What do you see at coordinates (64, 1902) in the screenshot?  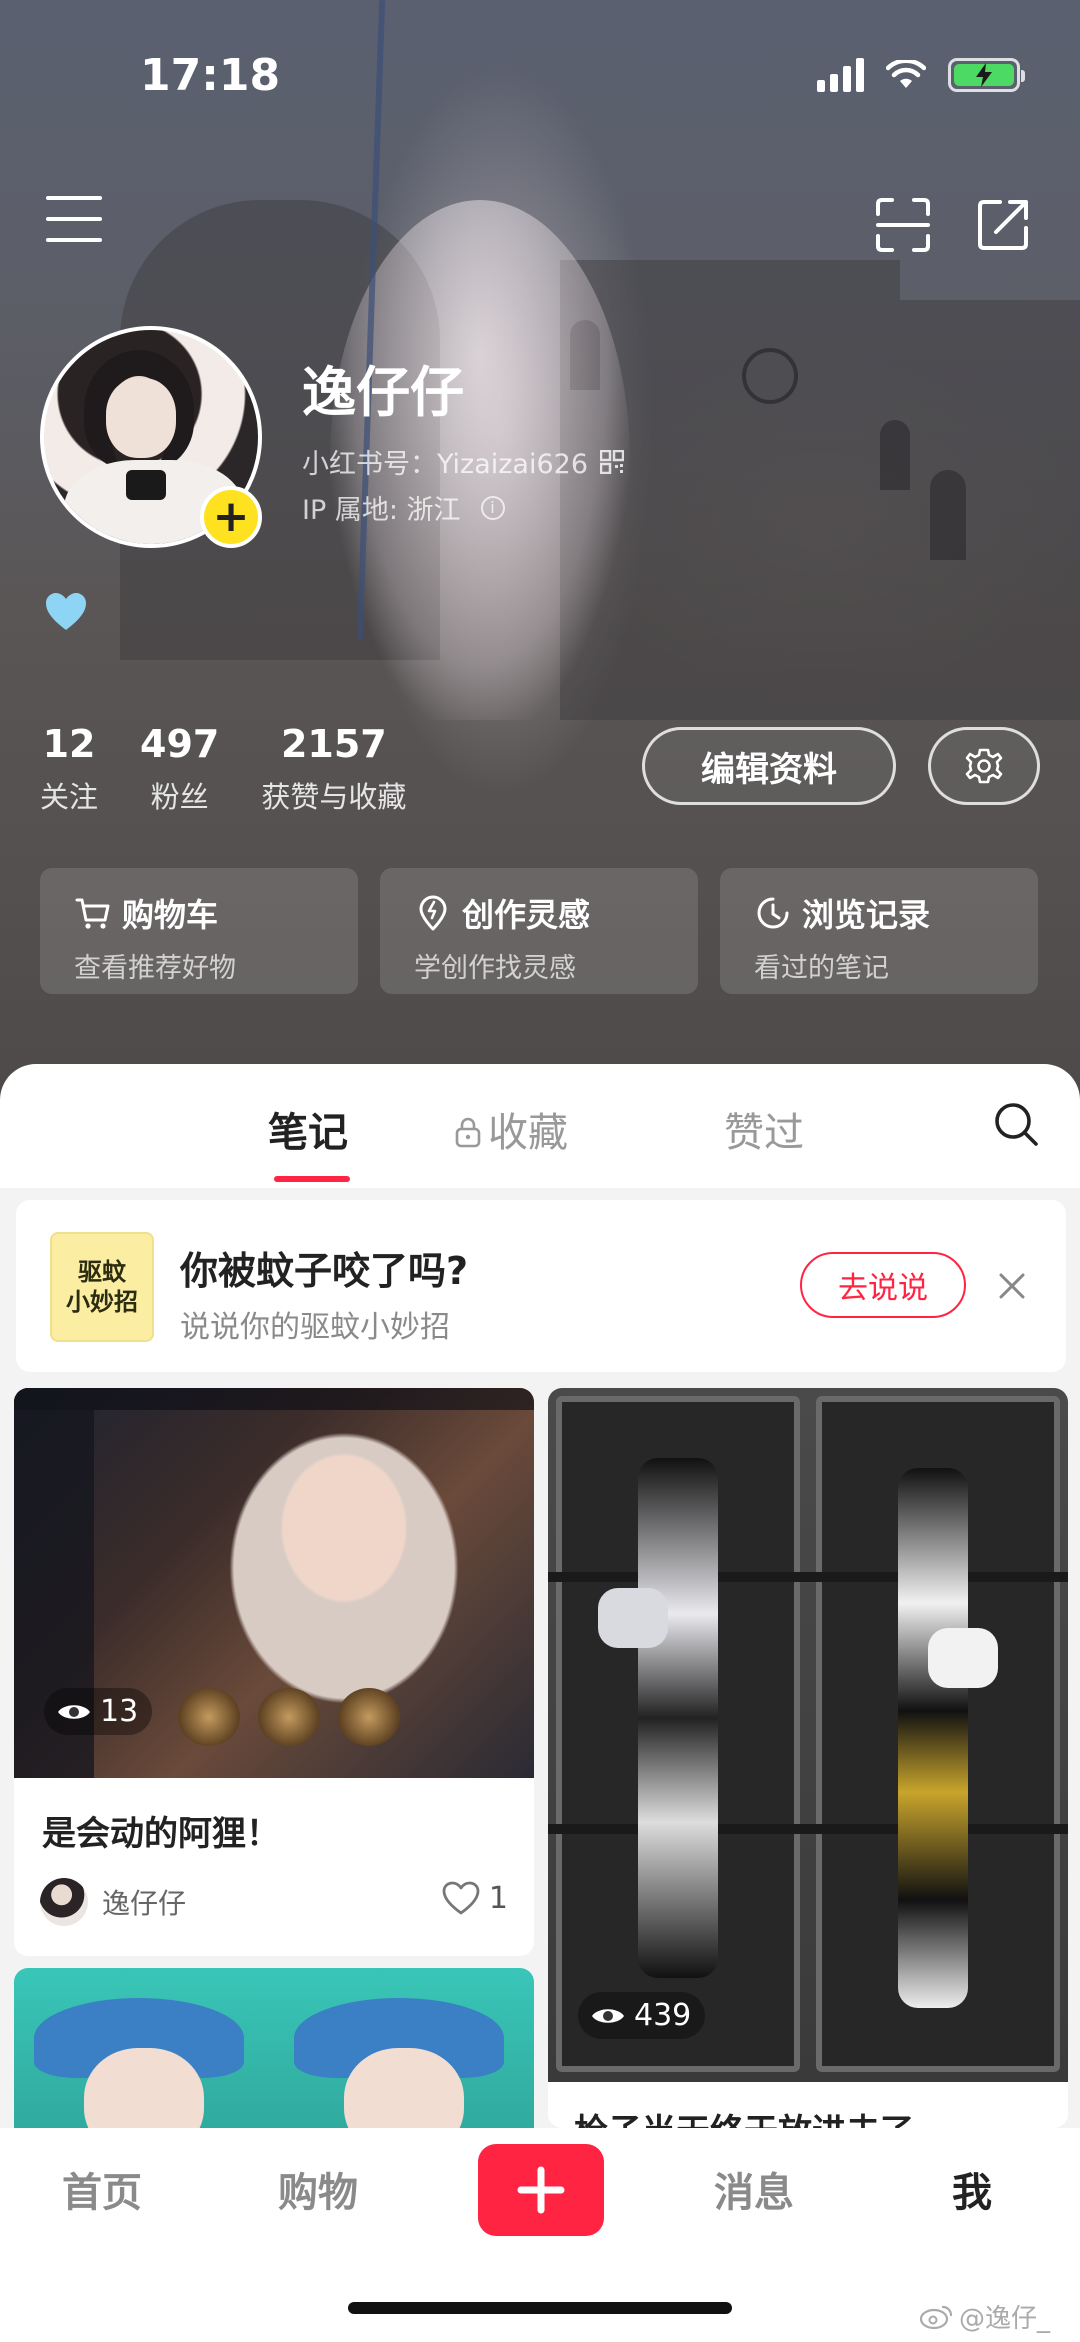 I see `author-avatar` at bounding box center [64, 1902].